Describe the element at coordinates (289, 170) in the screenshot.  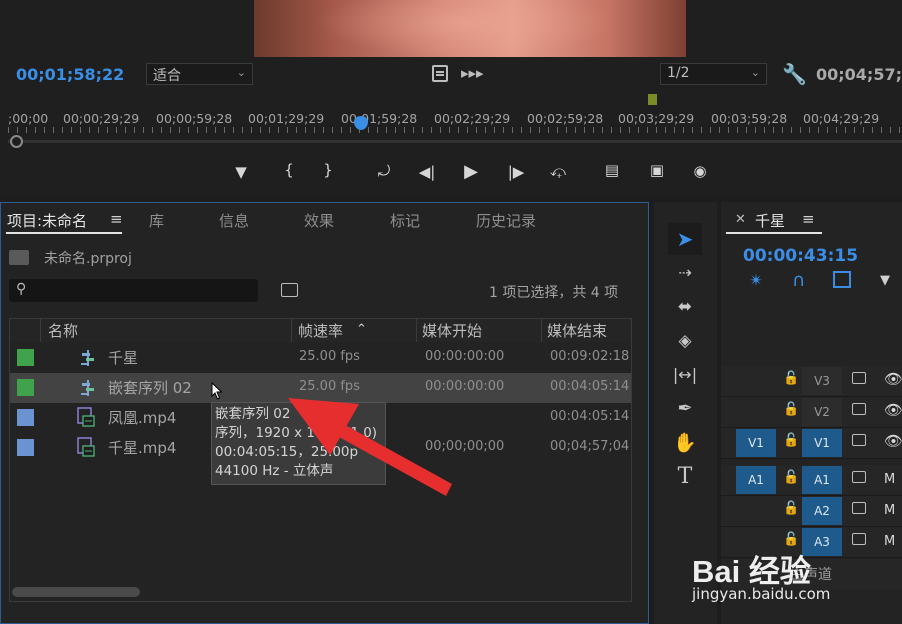
I see `mark-in-button: {` at that location.